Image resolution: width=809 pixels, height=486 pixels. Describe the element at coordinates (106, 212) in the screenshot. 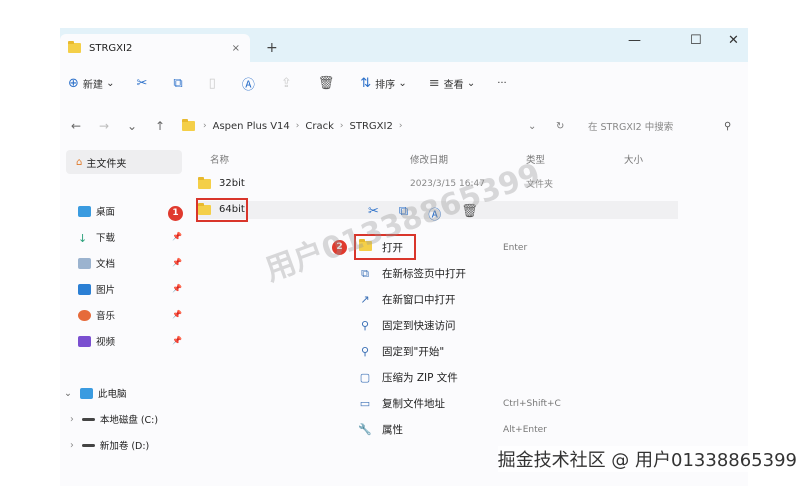

I see `label: 桌面` at that location.